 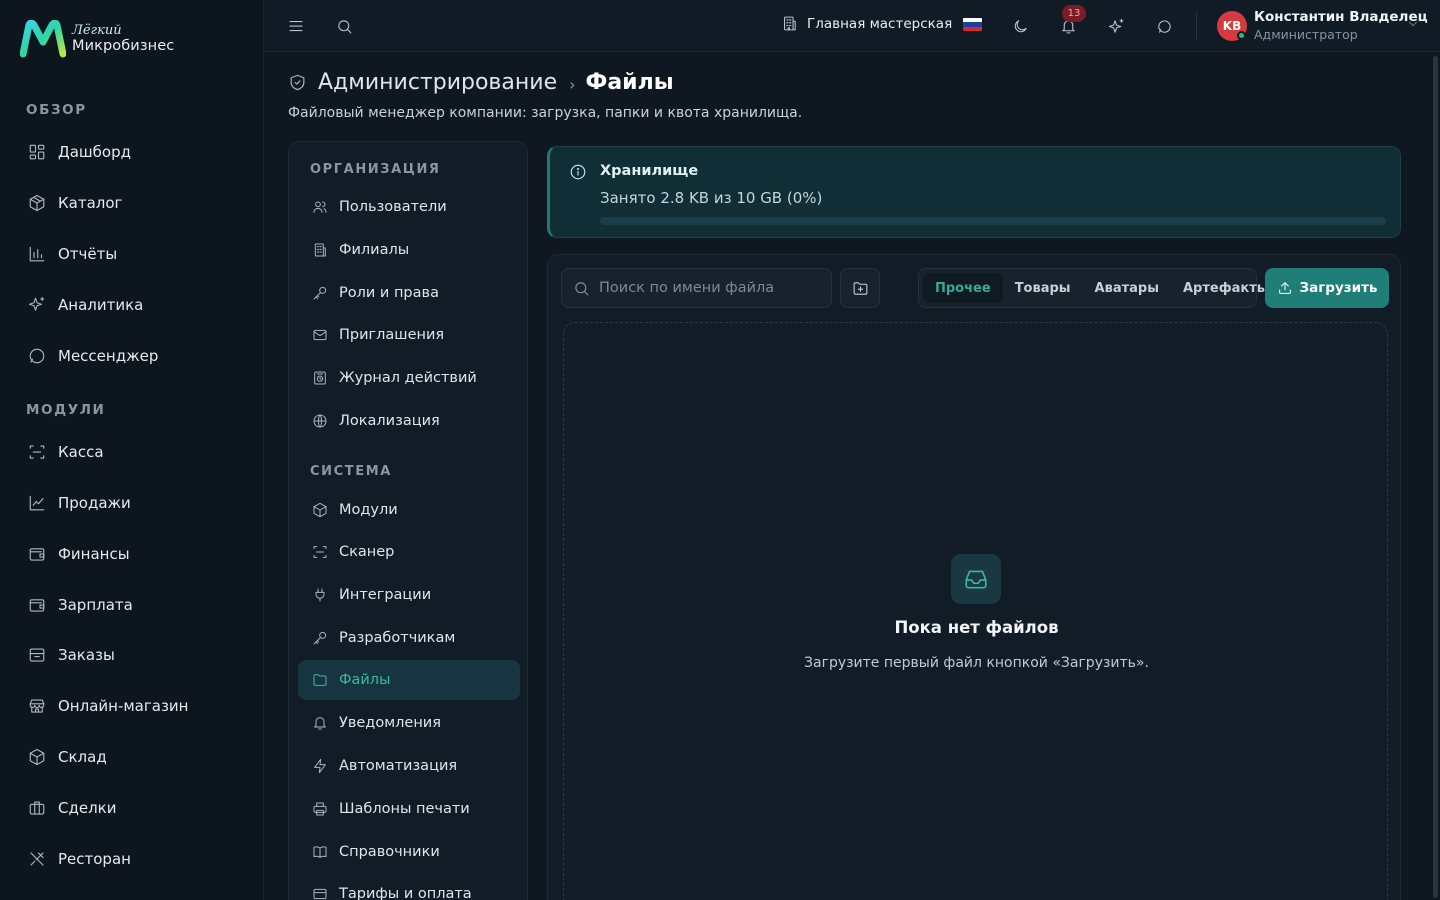 What do you see at coordinates (375, 169) in the screenshot?
I see `admin-section-organization: ОРГАНИЗАЦИЯ` at bounding box center [375, 169].